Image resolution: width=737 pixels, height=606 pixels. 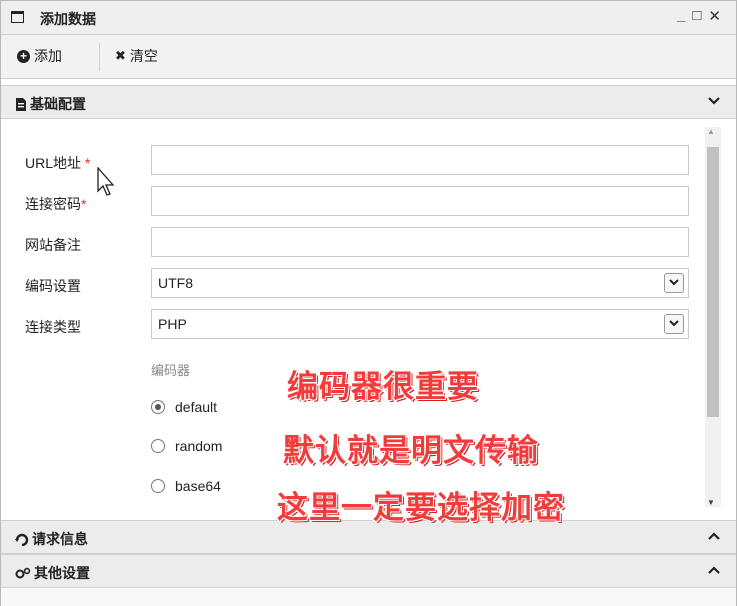 I want to click on window-icon, so click(x=17, y=17).